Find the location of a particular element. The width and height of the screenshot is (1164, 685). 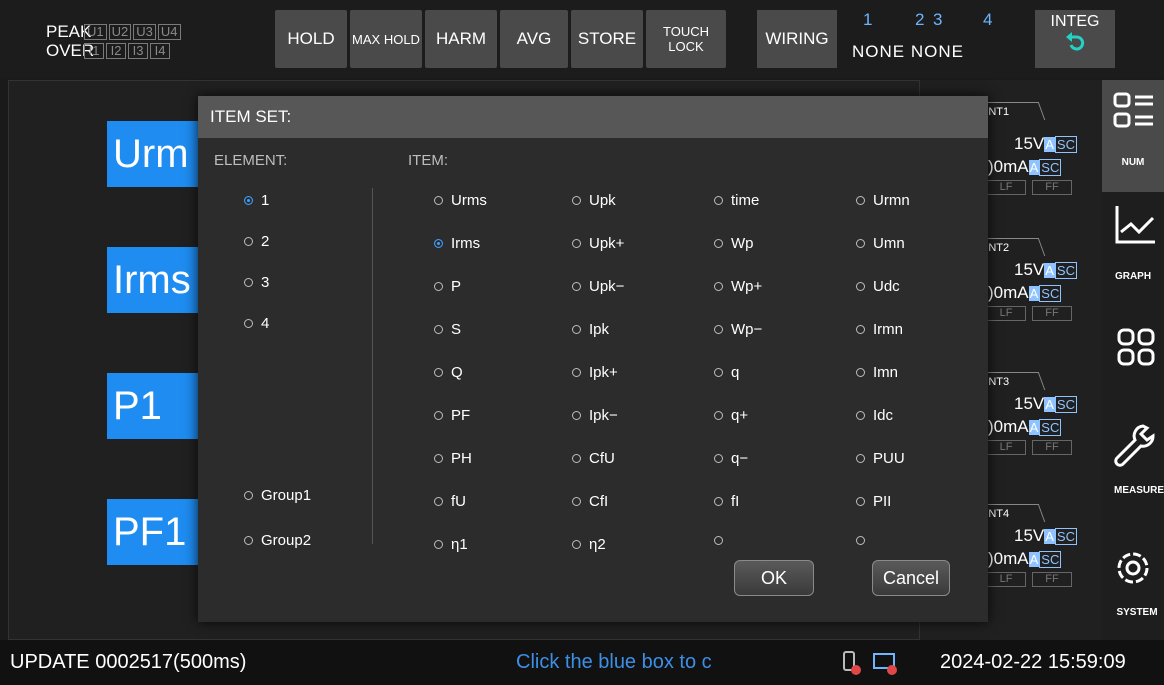

item-radio-3-3: Wp+ is located at coordinates (738, 286).